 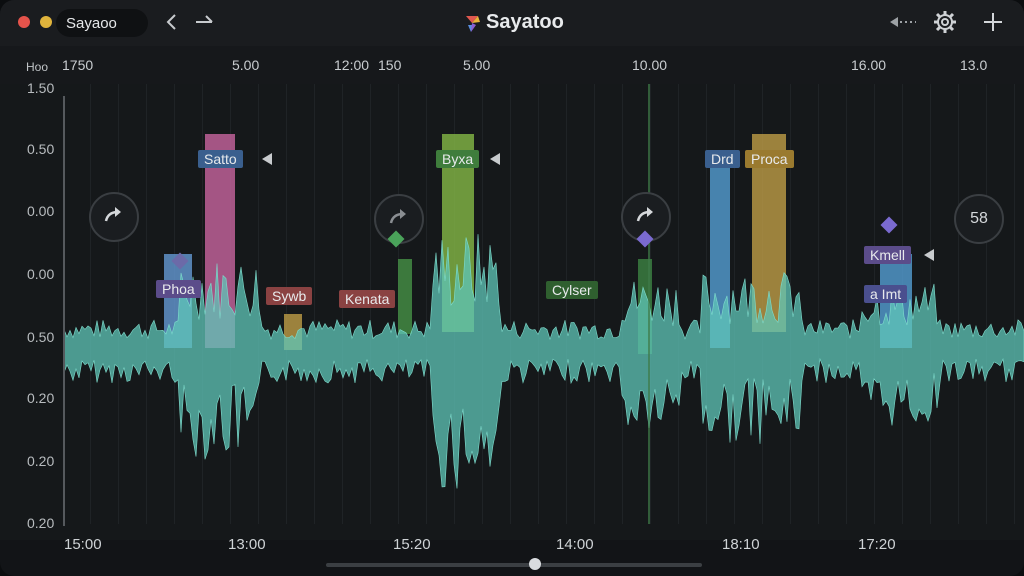 I want to click on ruler-left-label: Hoo, so click(x=37, y=67).